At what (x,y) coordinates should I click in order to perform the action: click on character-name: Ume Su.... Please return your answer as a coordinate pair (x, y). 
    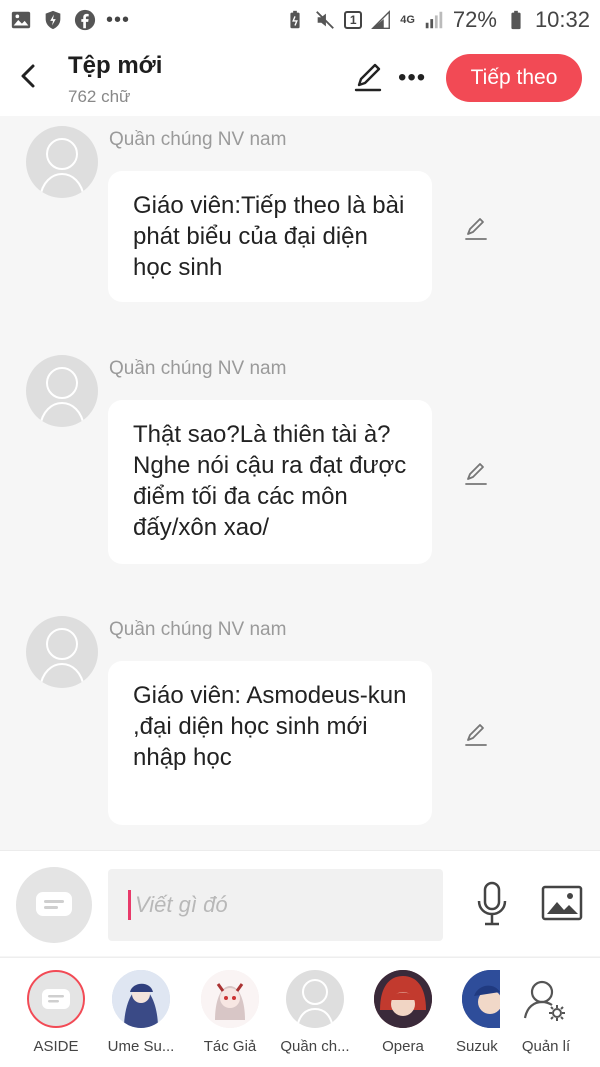
    Looking at the image, I should click on (141, 1046).